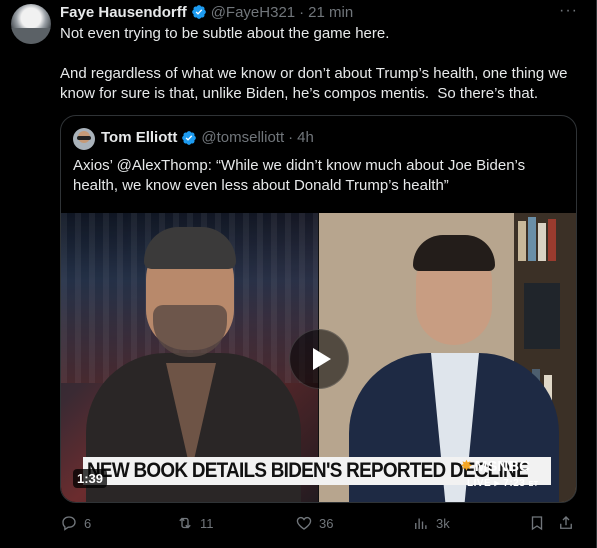  What do you see at coordinates (243, 137) in the screenshot?
I see `quoted-author-handle: @tomselliott` at bounding box center [243, 137].